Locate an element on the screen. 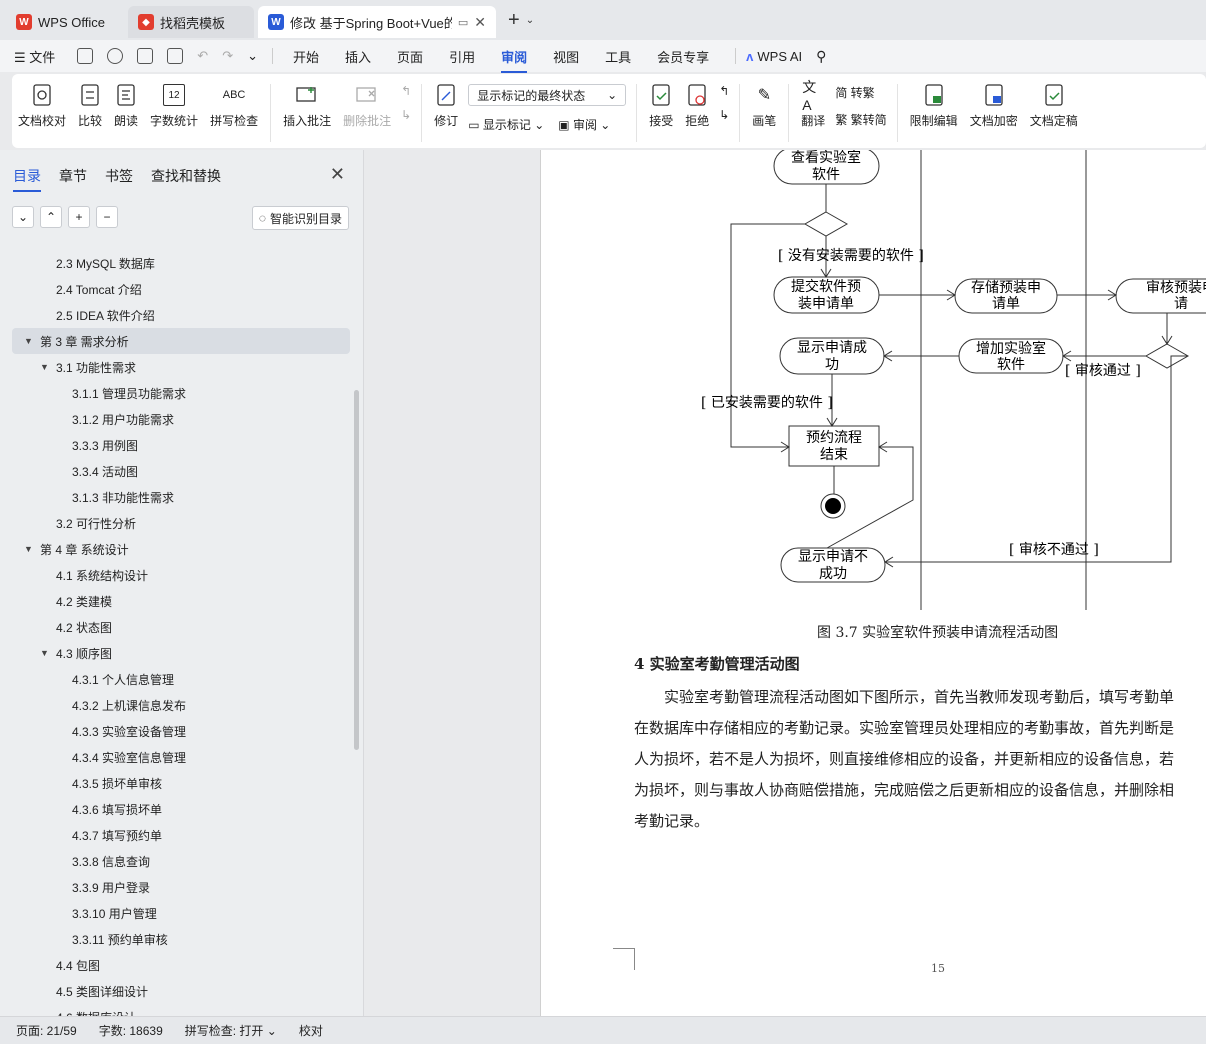 The image size is (1206, 1044). print-icon is located at coordinates (145, 56).